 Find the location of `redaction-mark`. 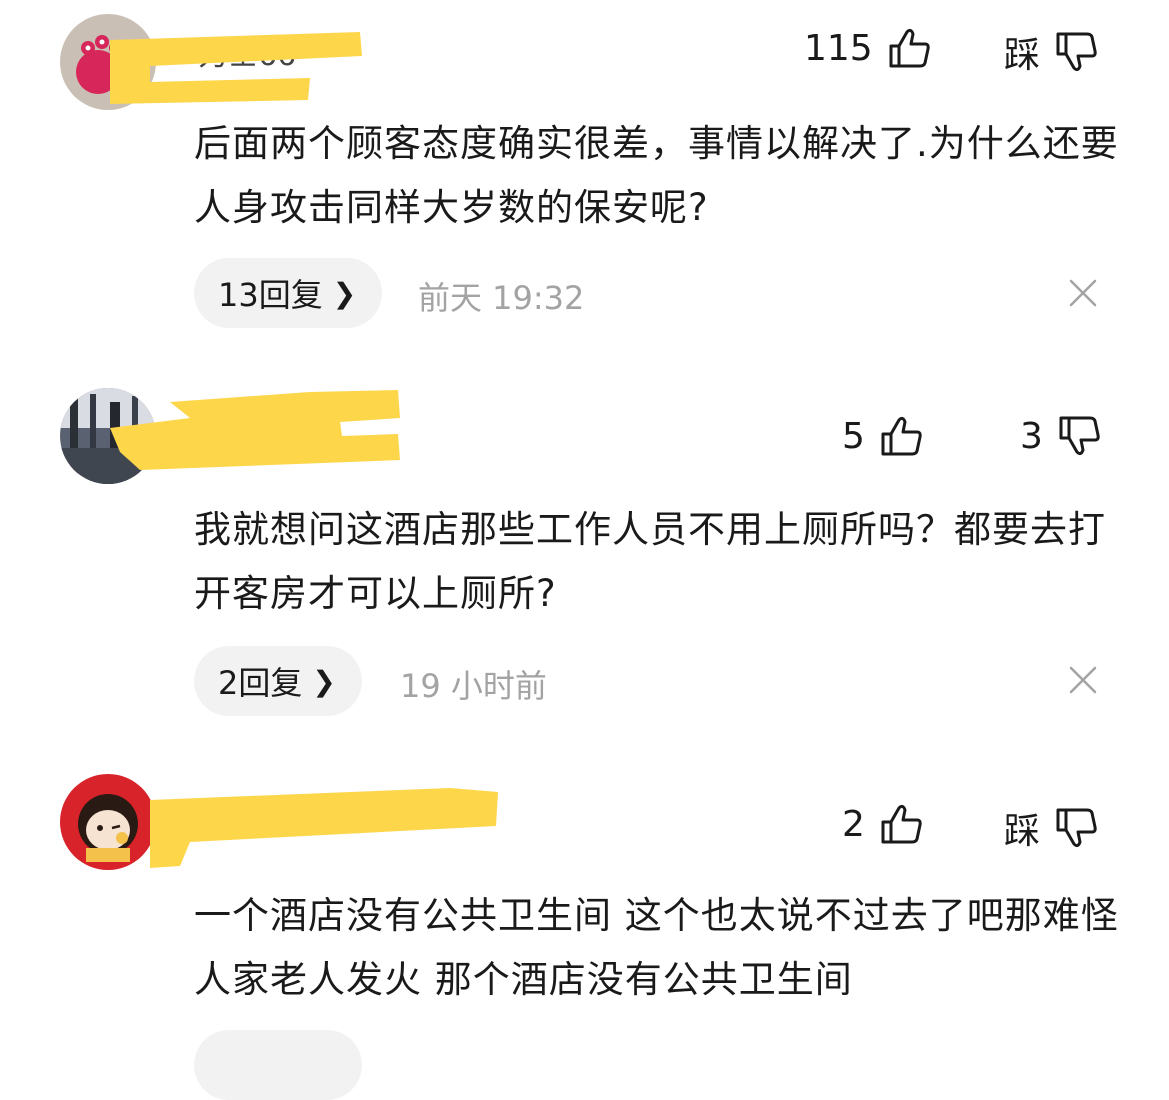

redaction-mark is located at coordinates (324, 828).